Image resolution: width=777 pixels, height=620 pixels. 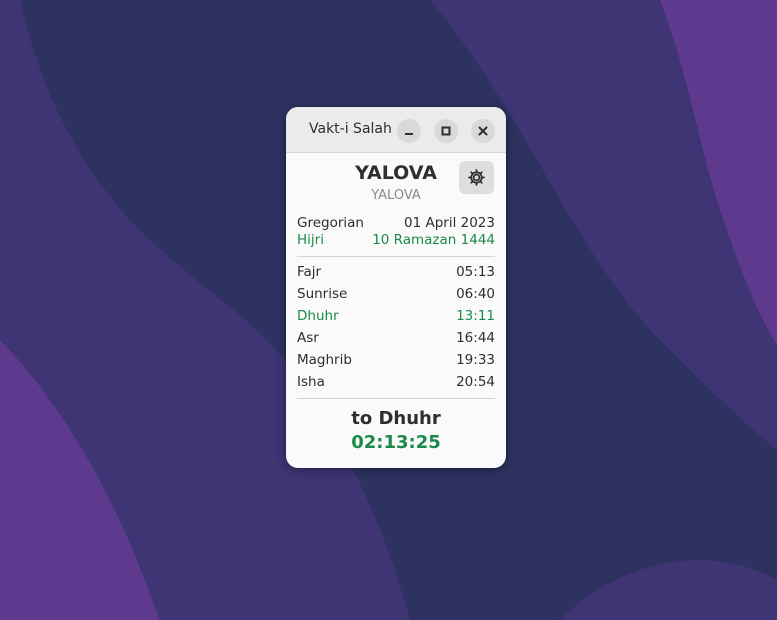 What do you see at coordinates (311, 382) in the screenshot?
I see `prayer-name: Isha` at bounding box center [311, 382].